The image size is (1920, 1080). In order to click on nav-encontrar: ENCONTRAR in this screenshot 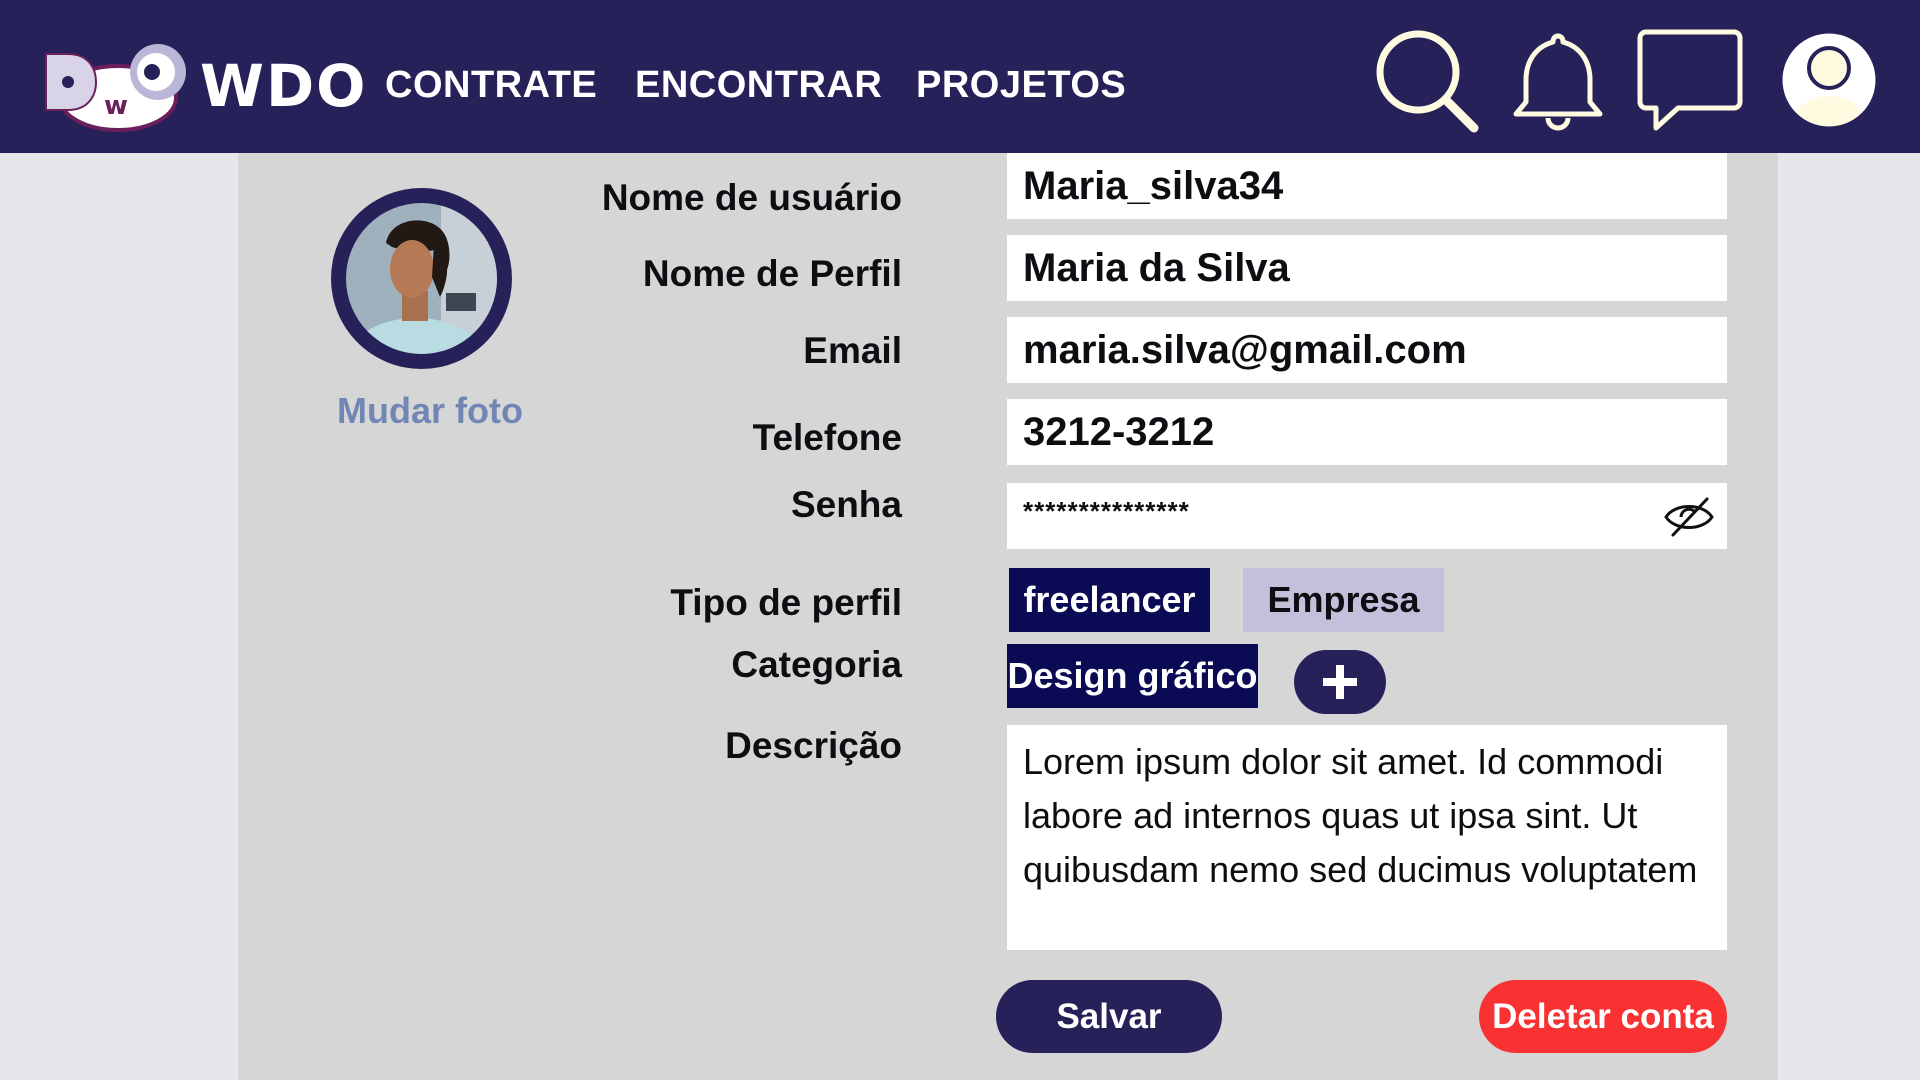, I will do `click(758, 85)`.